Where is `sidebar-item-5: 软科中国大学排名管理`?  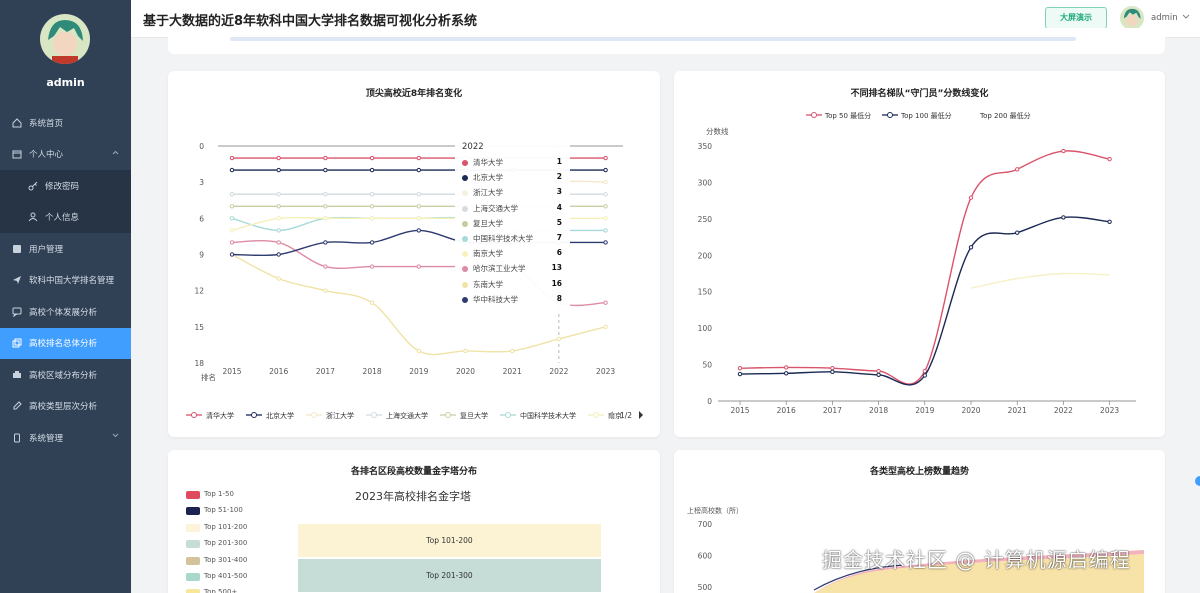
sidebar-item-5: 软科中国大学排名管理 is located at coordinates (65, 281).